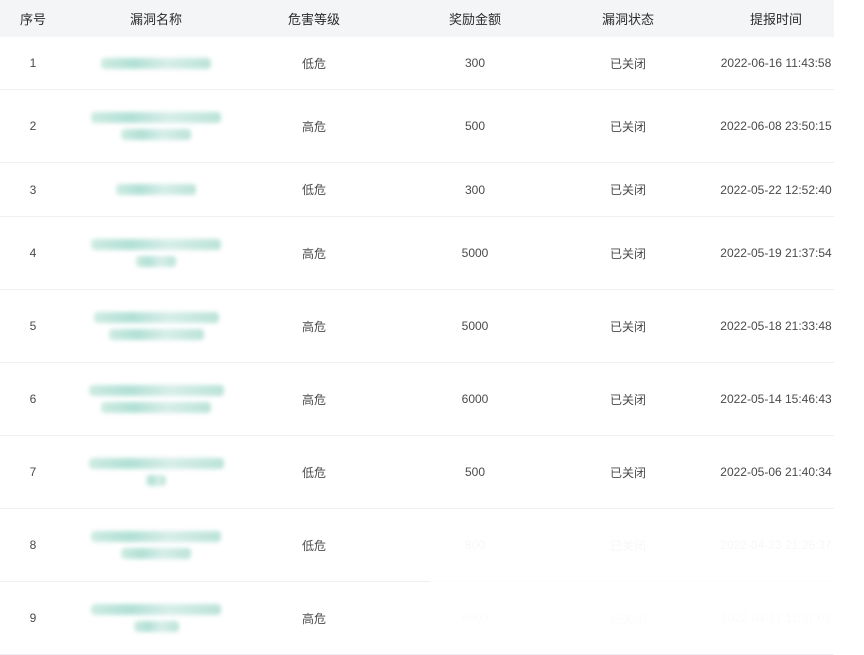  I want to click on cell-time: 2022-04-23 21:25:37, so click(776, 545).